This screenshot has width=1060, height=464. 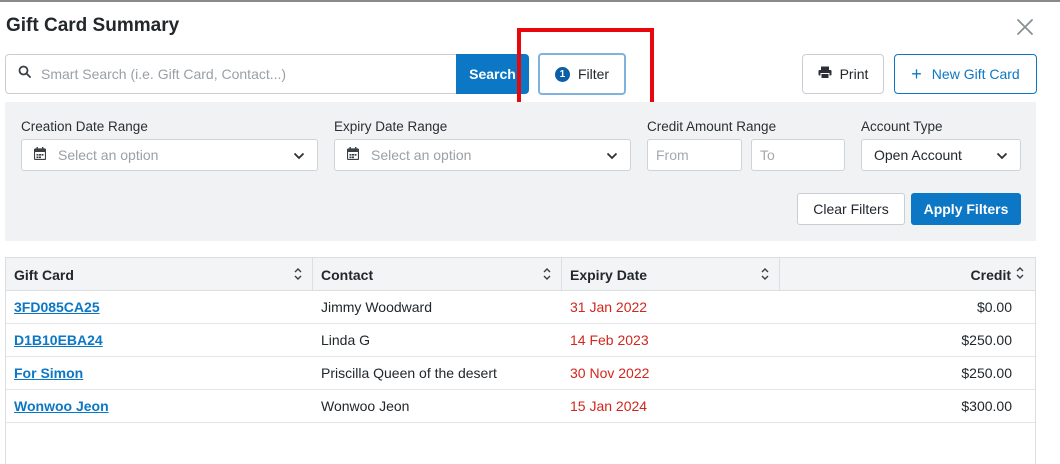 What do you see at coordinates (671, 274) in the screenshot?
I see `column-header-expiry-date: Expiry Date` at bounding box center [671, 274].